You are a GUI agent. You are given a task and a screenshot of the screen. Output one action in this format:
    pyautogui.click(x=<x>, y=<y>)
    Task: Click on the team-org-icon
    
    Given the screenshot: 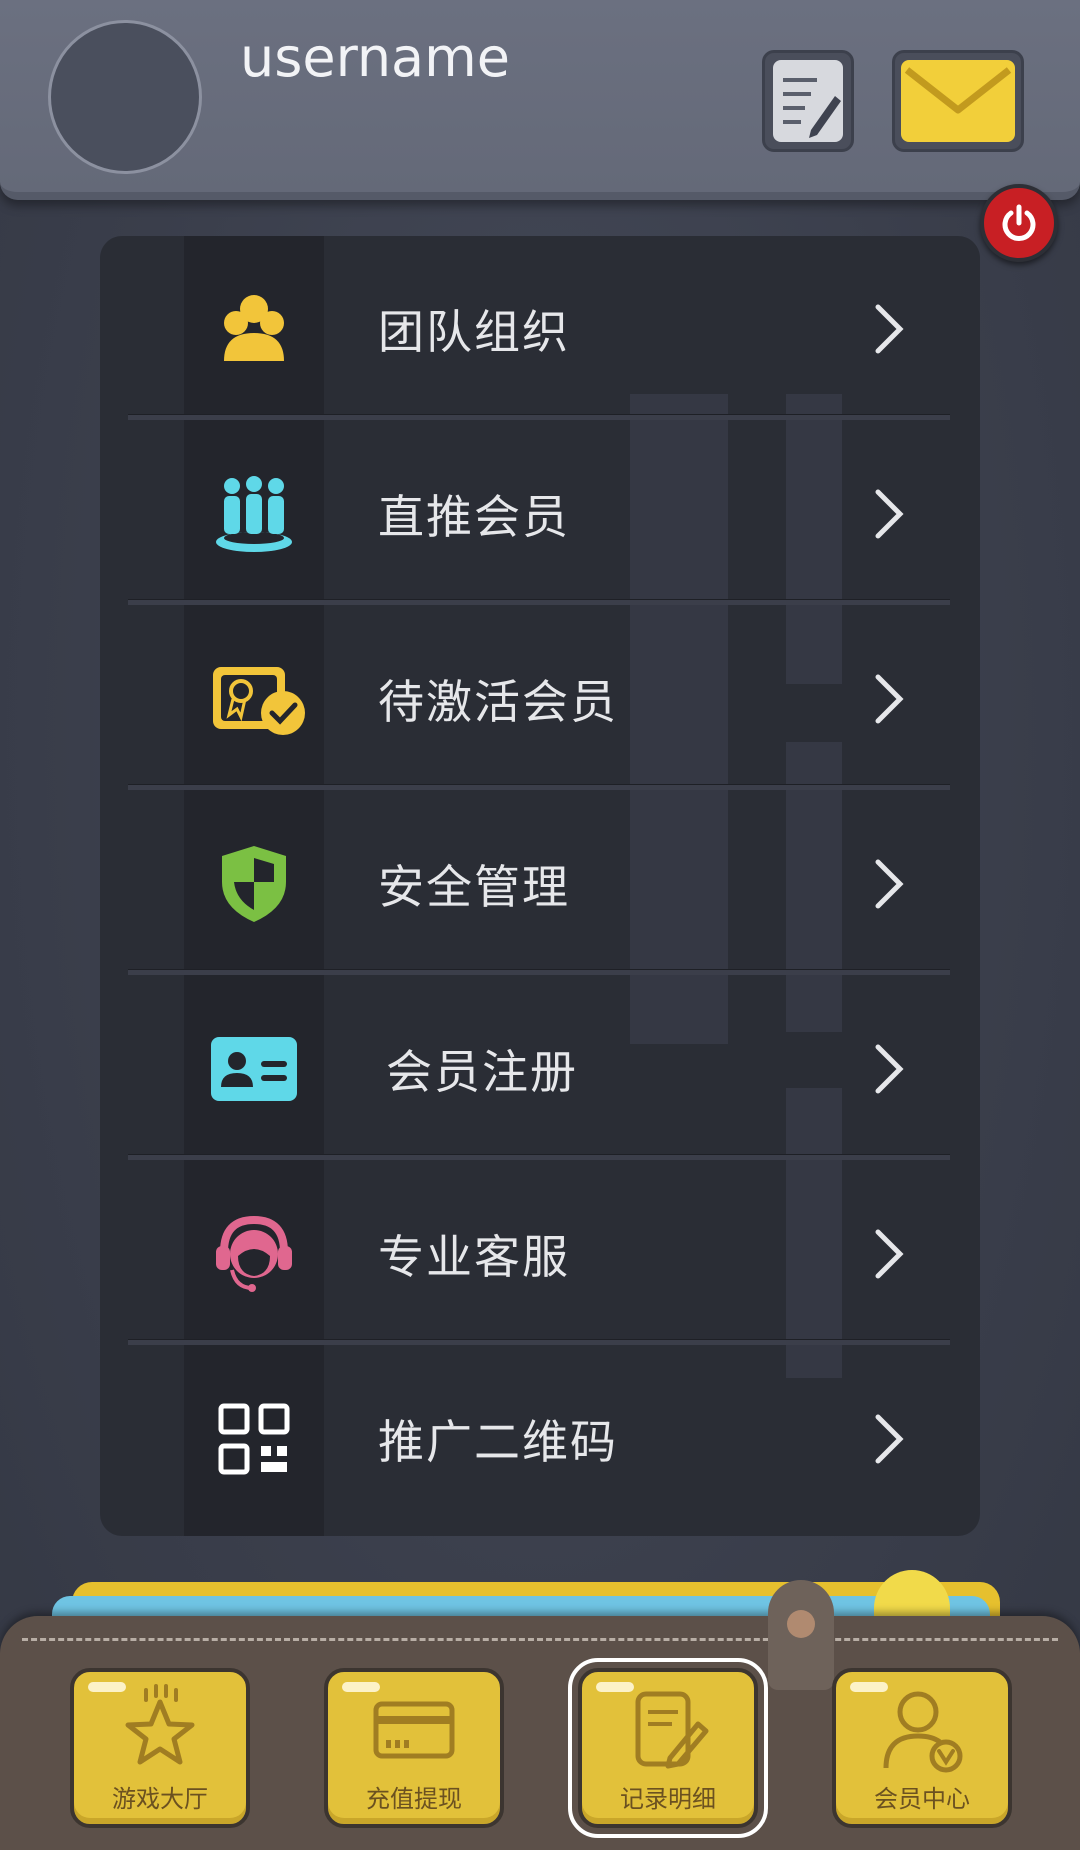 What is the action you would take?
    pyautogui.click(x=254, y=329)
    